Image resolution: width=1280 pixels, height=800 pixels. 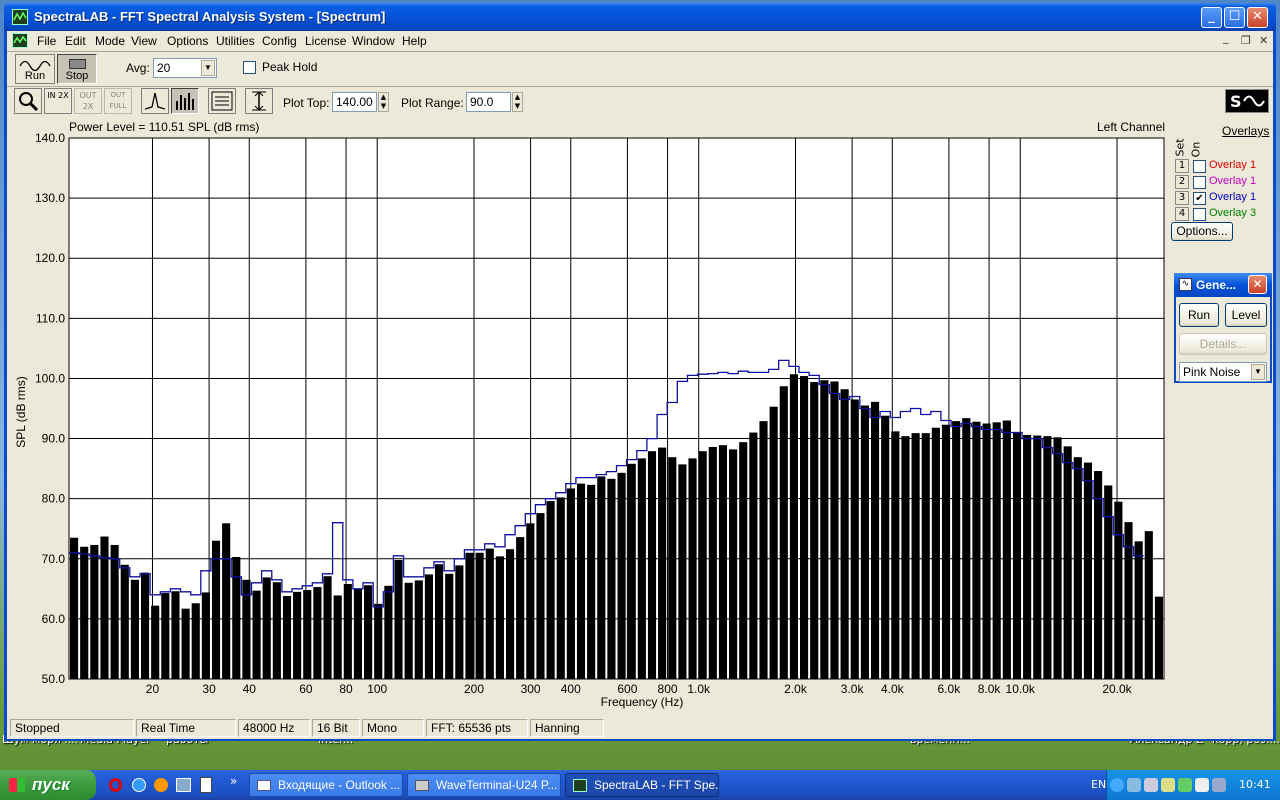 I want to click on overlay-4-checkbox, so click(x=1199, y=214).